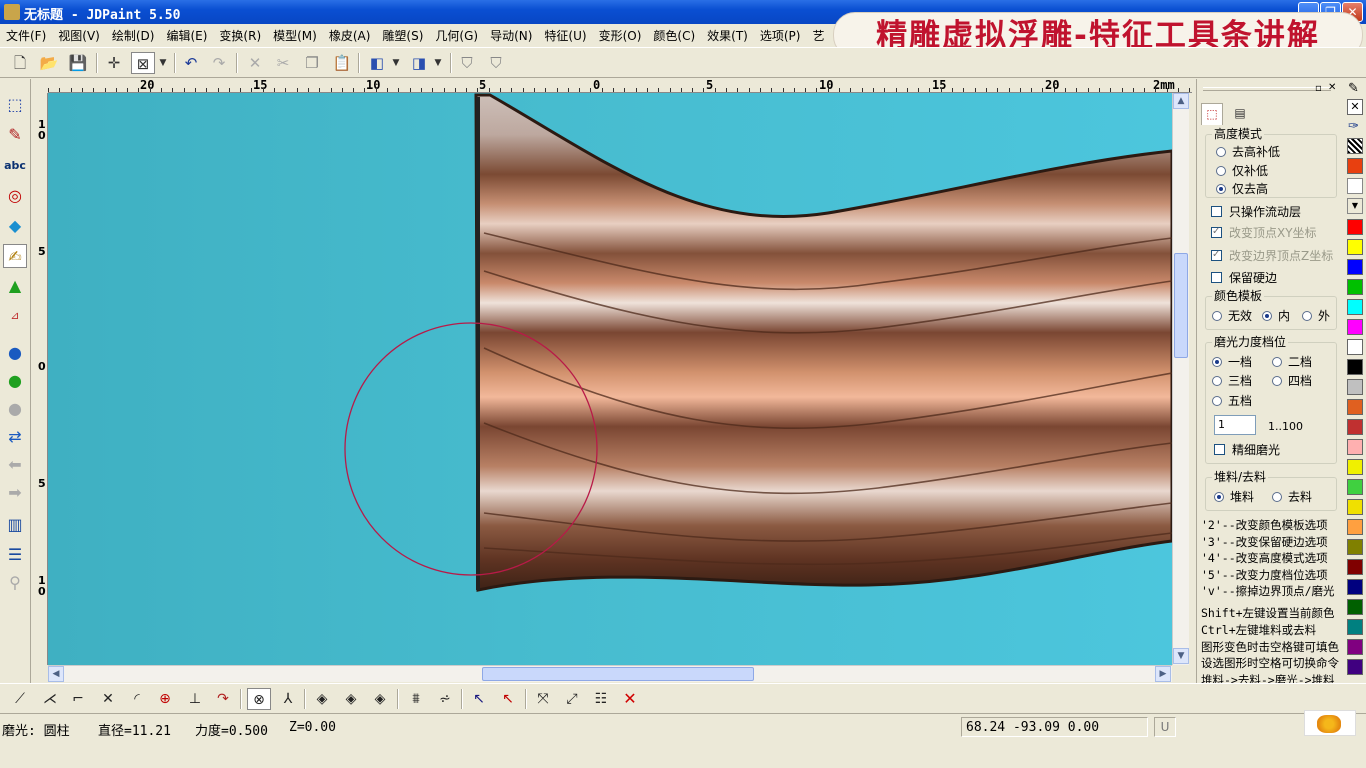 This screenshot has height=768, width=1366. Describe the element at coordinates (283, 63) in the screenshot. I see `cut-icon: ✂` at that location.